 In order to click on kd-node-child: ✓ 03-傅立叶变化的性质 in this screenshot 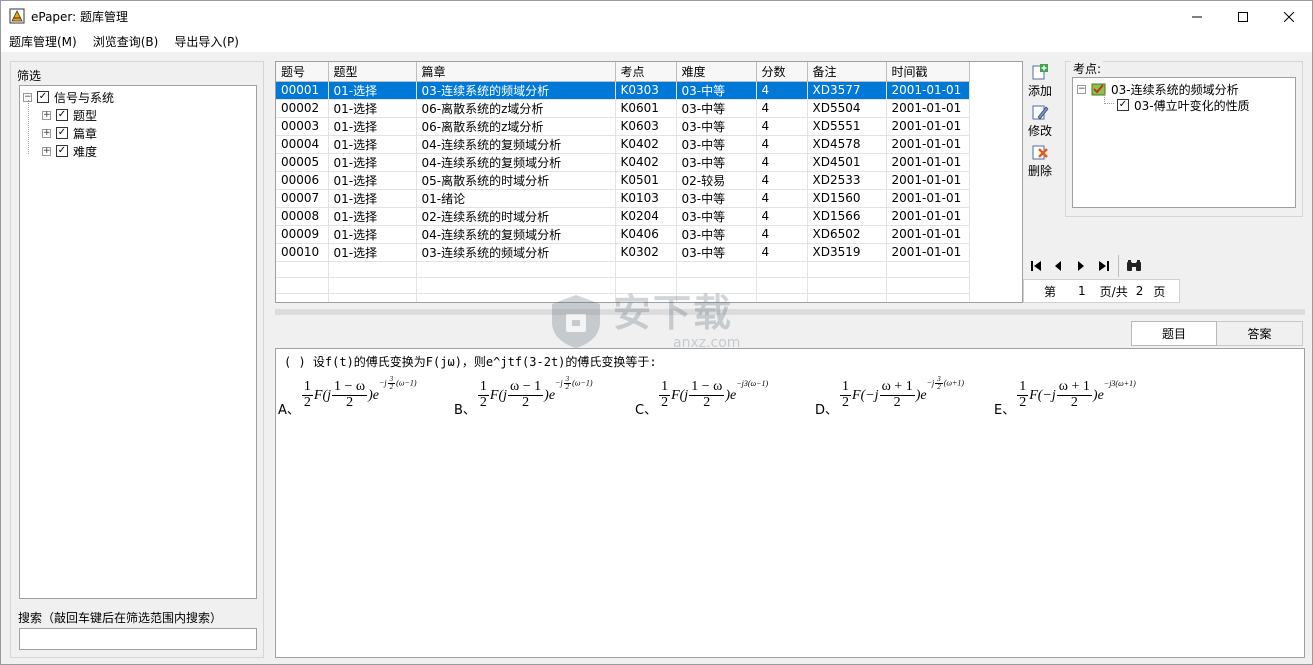, I will do `click(1183, 105)`.